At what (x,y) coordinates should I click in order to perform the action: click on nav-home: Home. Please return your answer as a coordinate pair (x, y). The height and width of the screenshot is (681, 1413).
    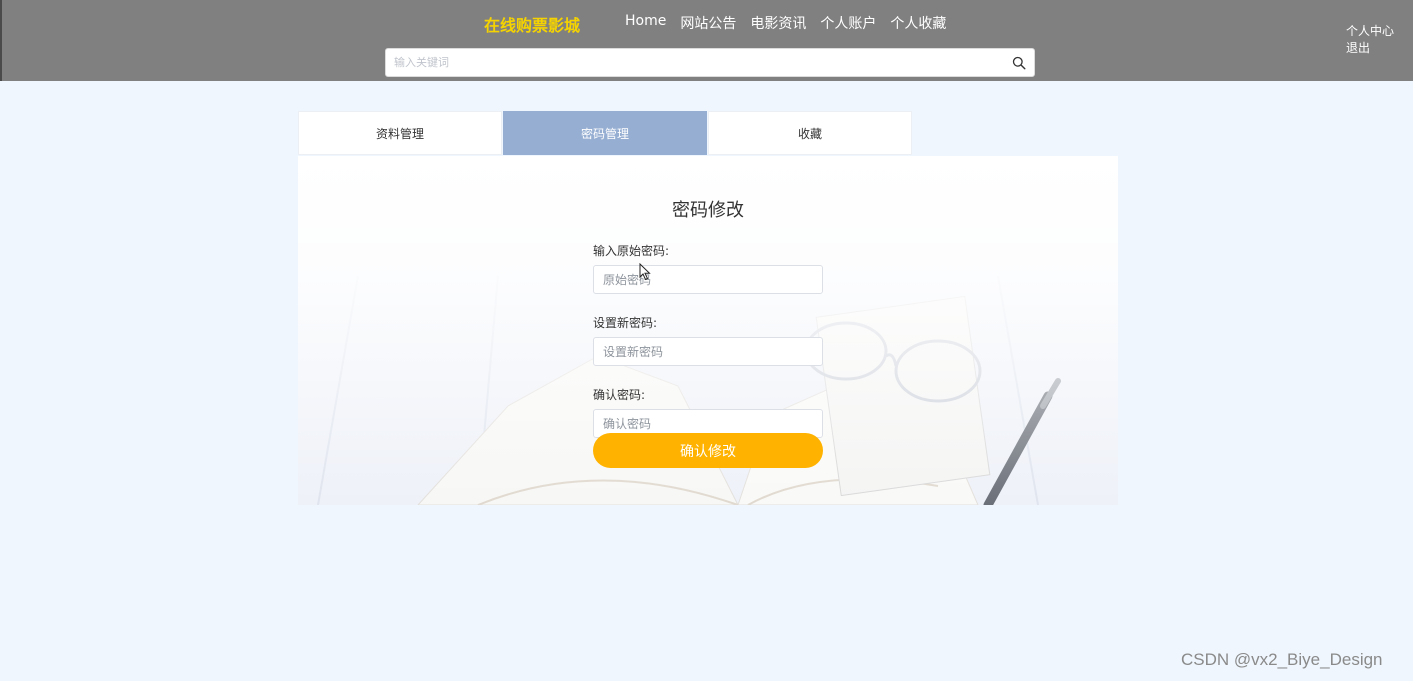
    Looking at the image, I should click on (645, 23).